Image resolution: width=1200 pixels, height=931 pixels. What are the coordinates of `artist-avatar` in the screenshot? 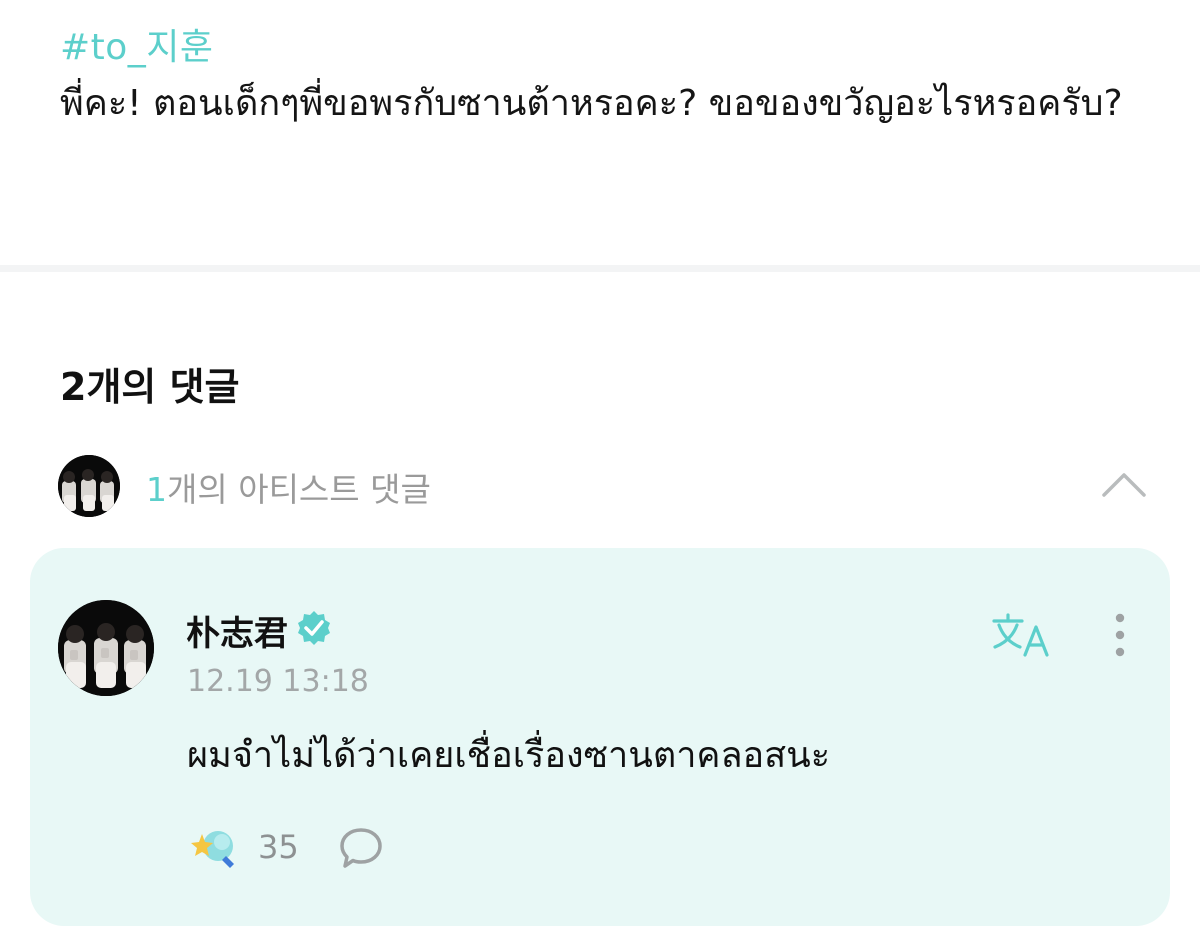 It's located at (89, 486).